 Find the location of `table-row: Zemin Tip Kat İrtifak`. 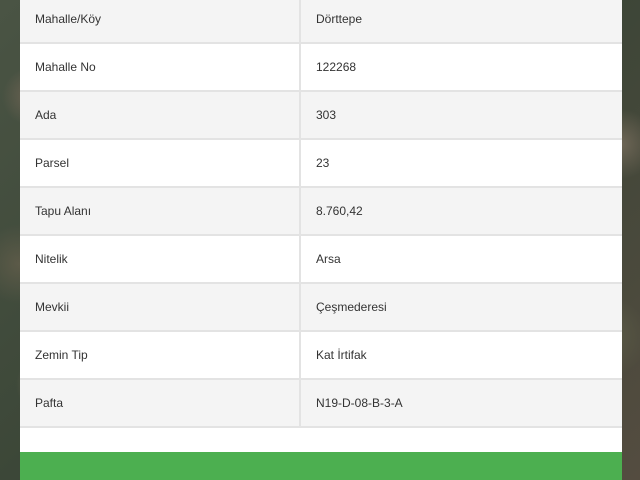

table-row: Zemin Tip Kat İrtifak is located at coordinates (321, 355).